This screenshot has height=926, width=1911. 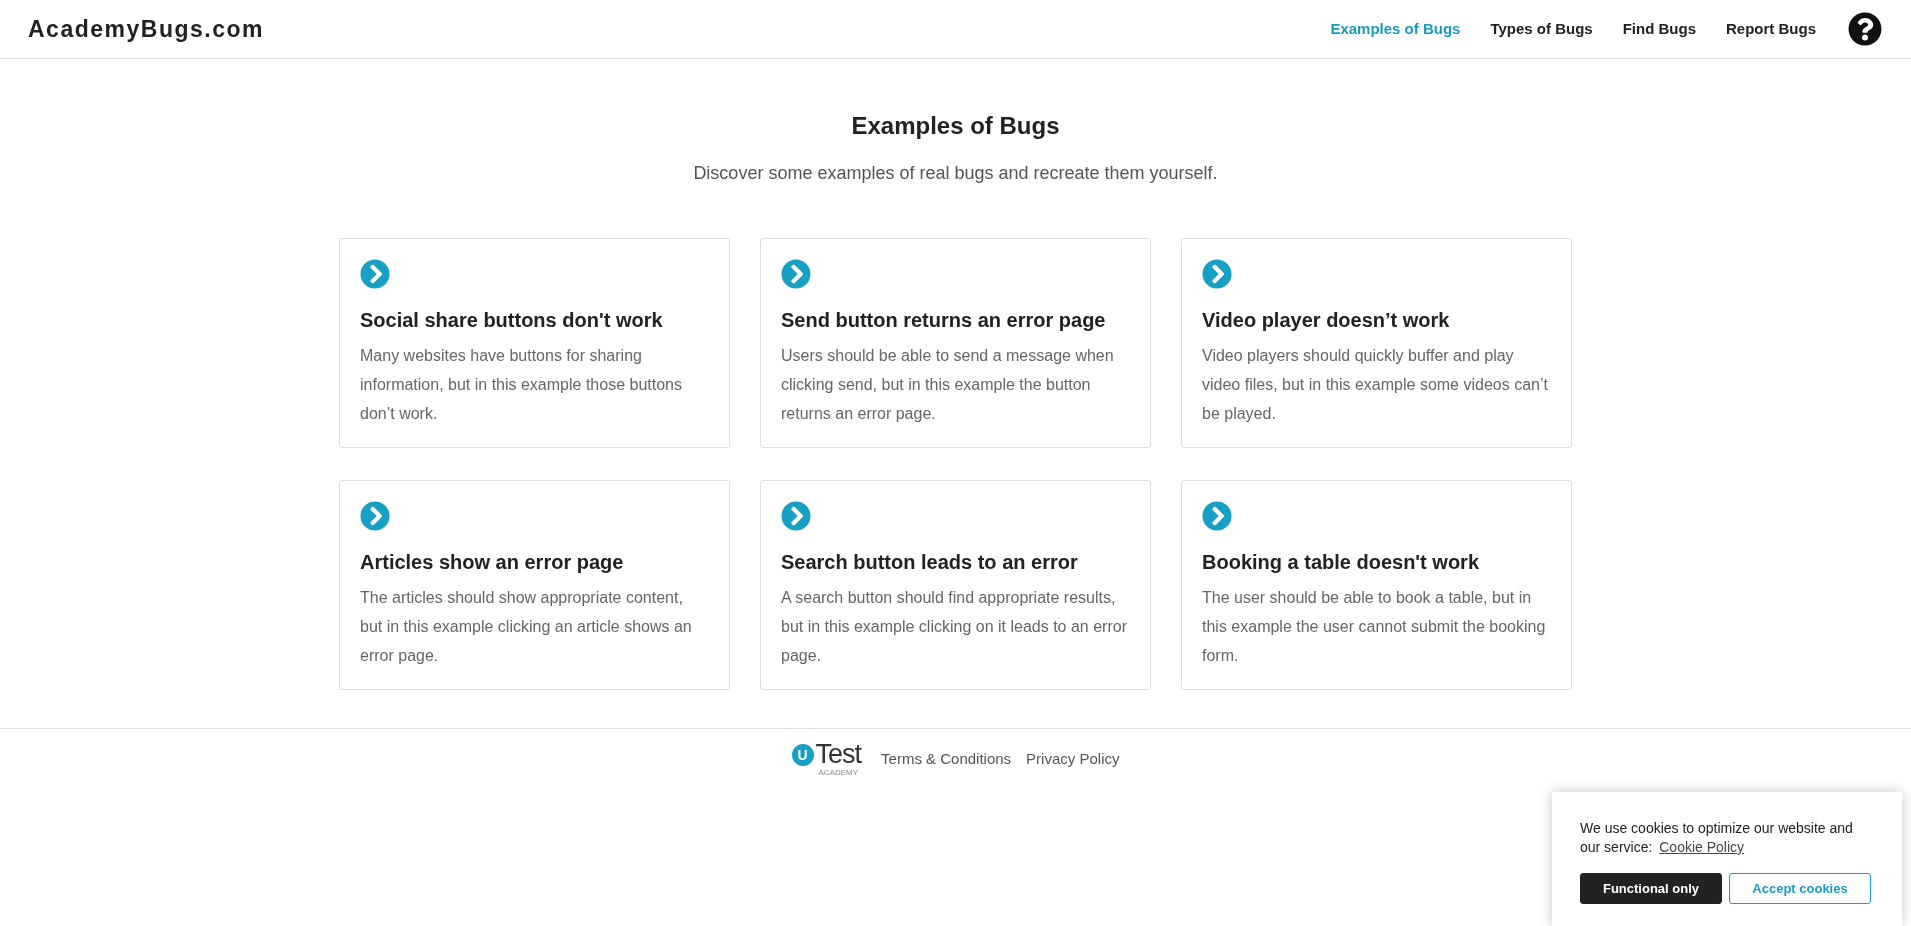 I want to click on card-description: The user should be able to book a table, but in this example the user cannot submit the booking form., so click(x=1374, y=627).